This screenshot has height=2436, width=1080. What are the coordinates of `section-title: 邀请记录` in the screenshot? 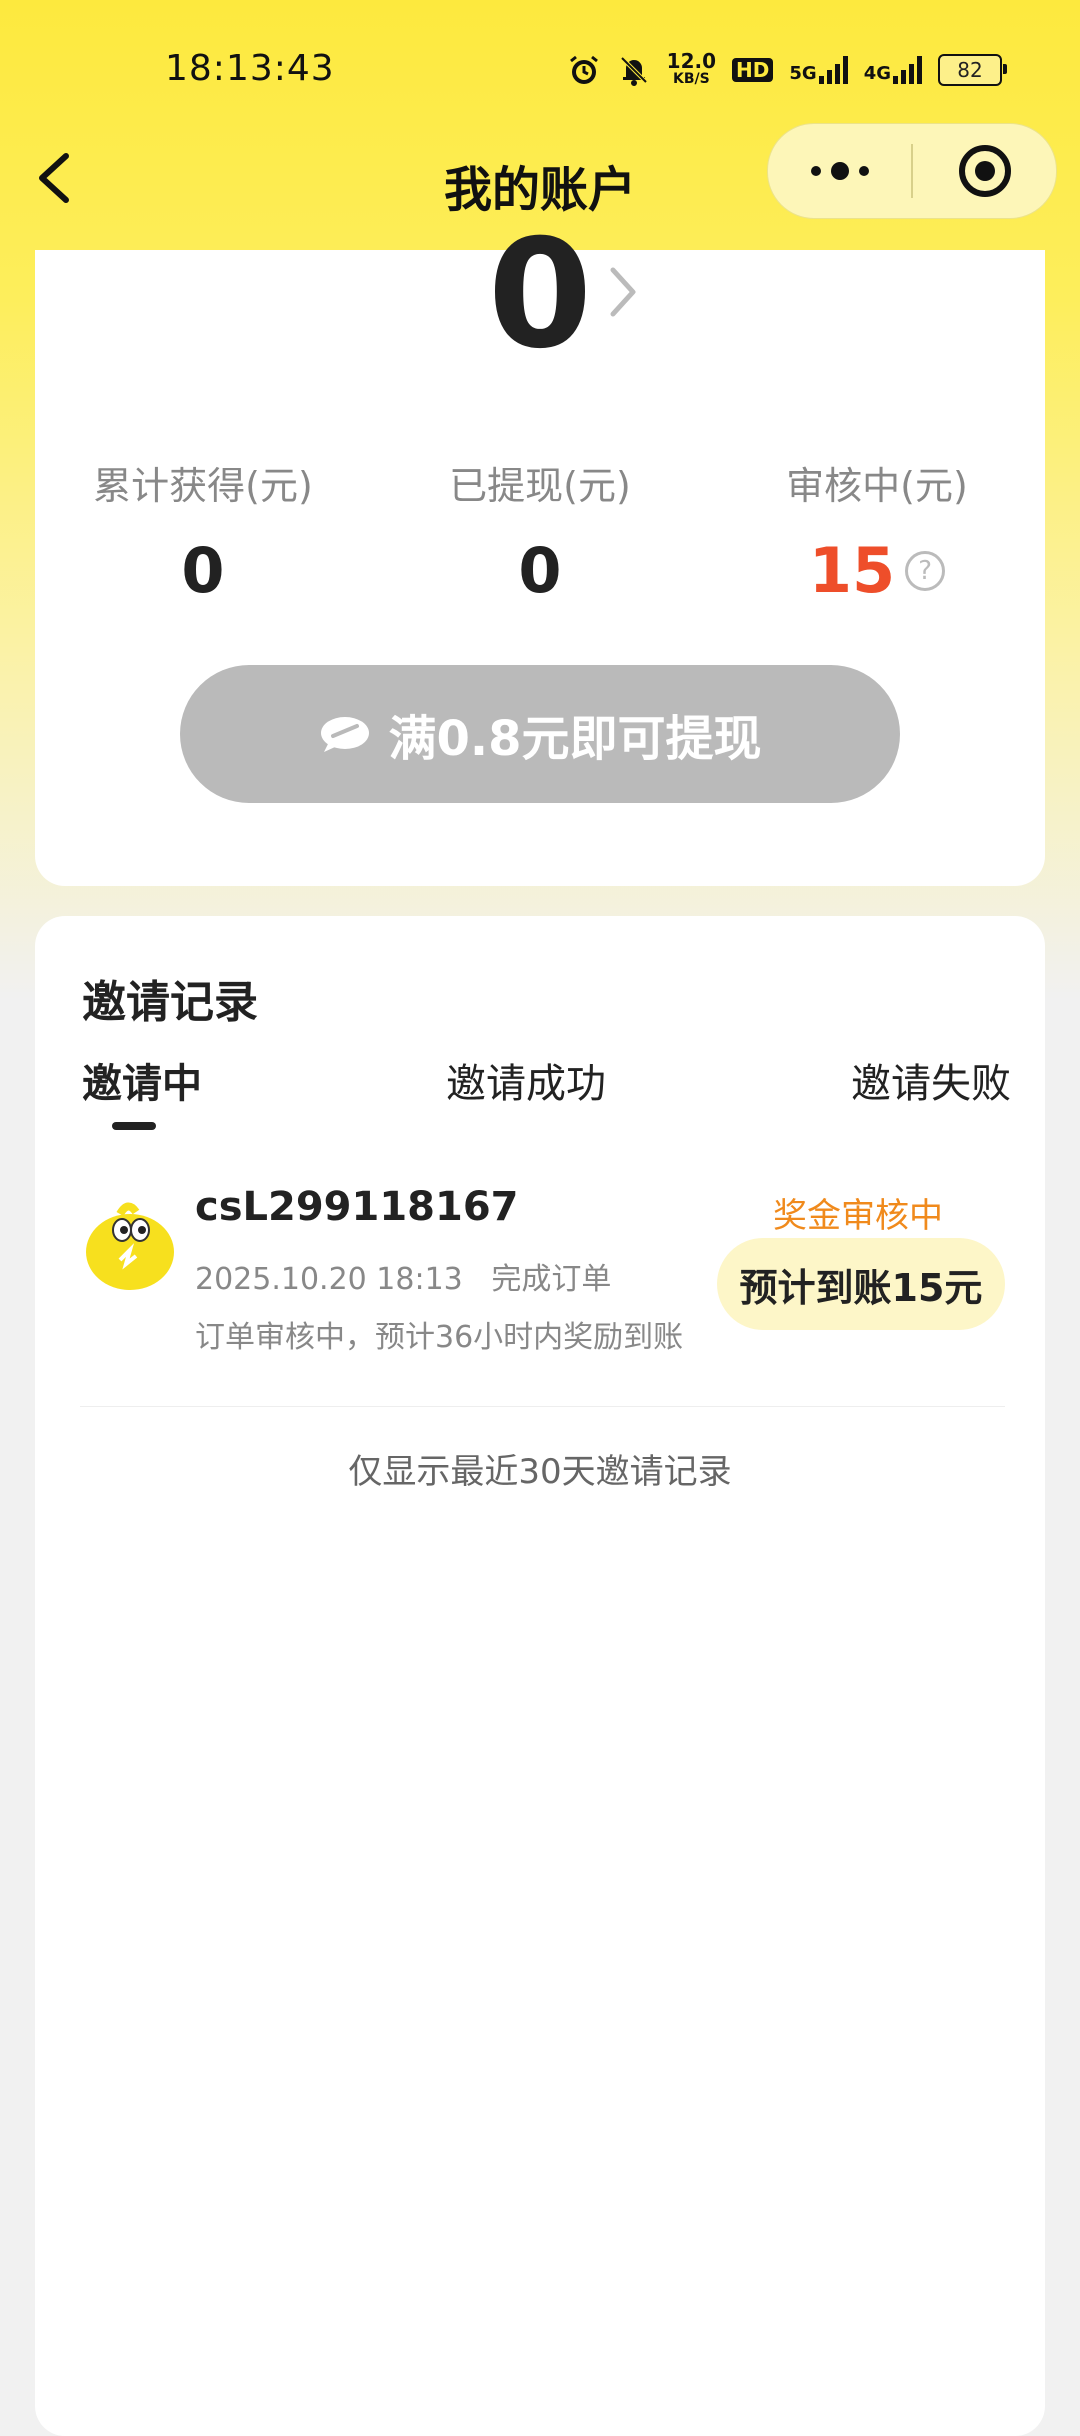 It's located at (170, 1002).